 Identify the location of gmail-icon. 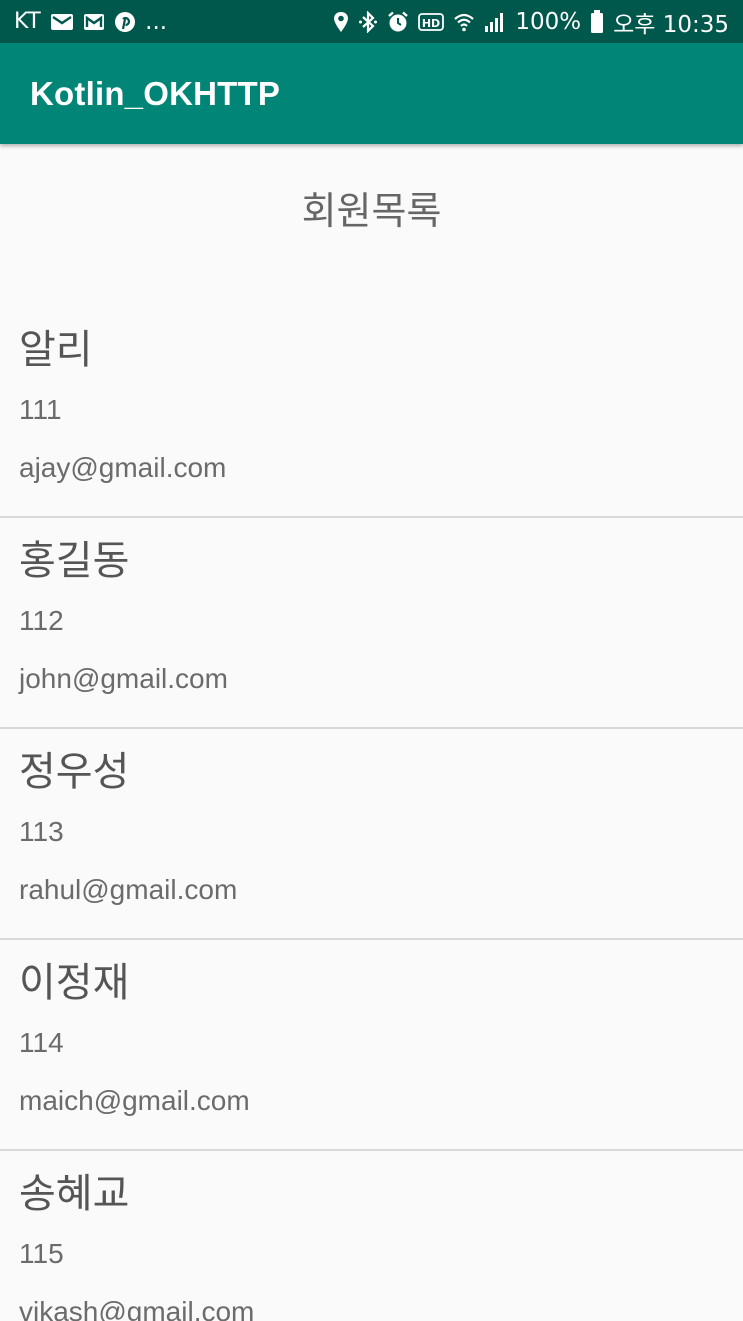
(94, 22).